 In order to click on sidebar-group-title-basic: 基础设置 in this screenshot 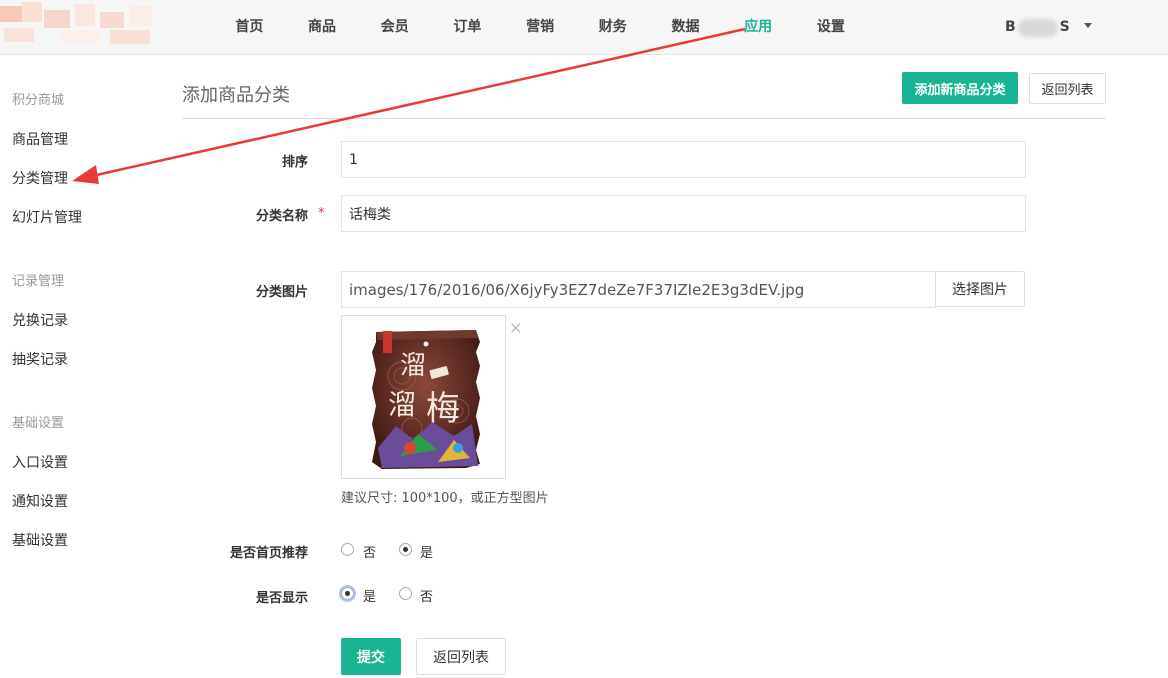, I will do `click(38, 423)`.